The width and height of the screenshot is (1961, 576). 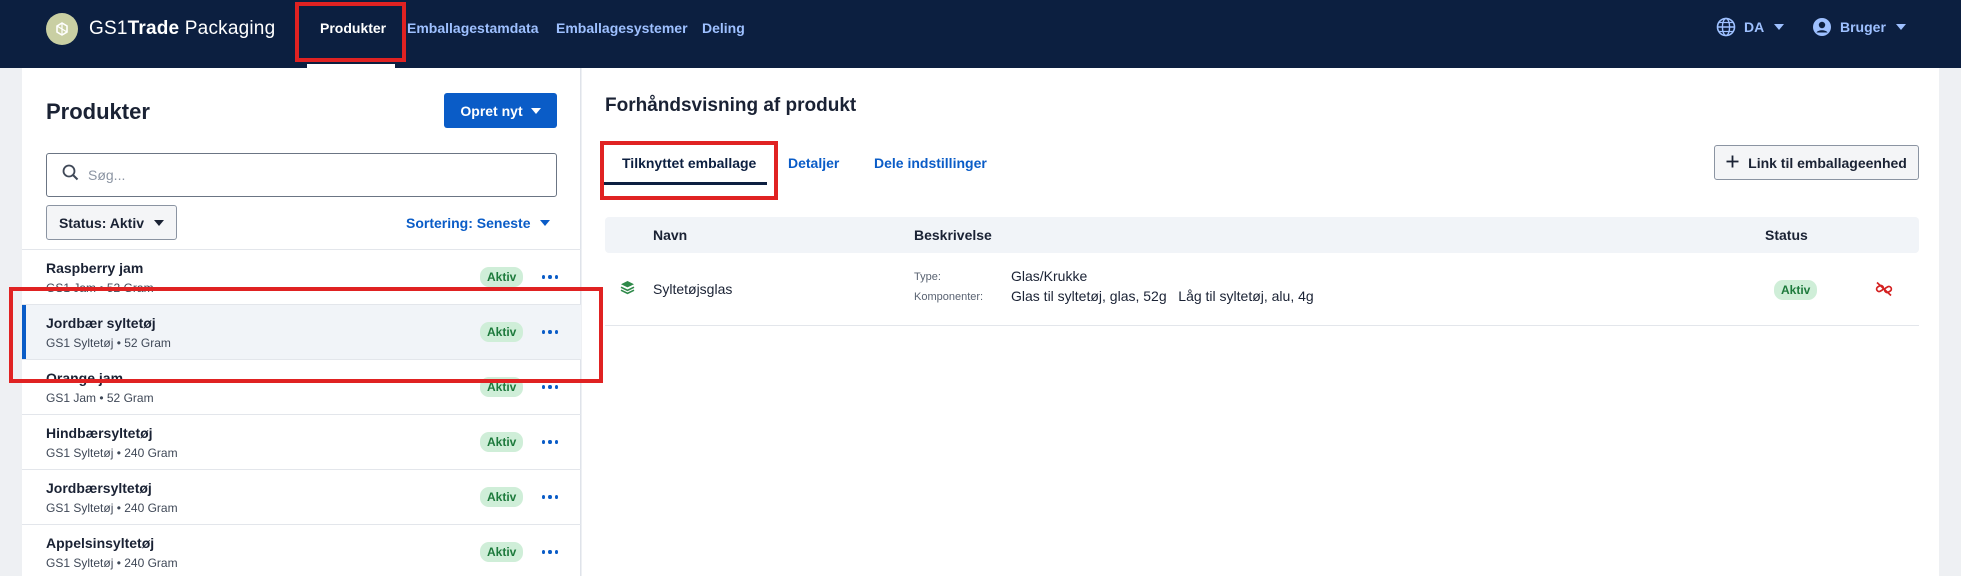 What do you see at coordinates (670, 235) in the screenshot?
I see `column-header-name: Navn` at bounding box center [670, 235].